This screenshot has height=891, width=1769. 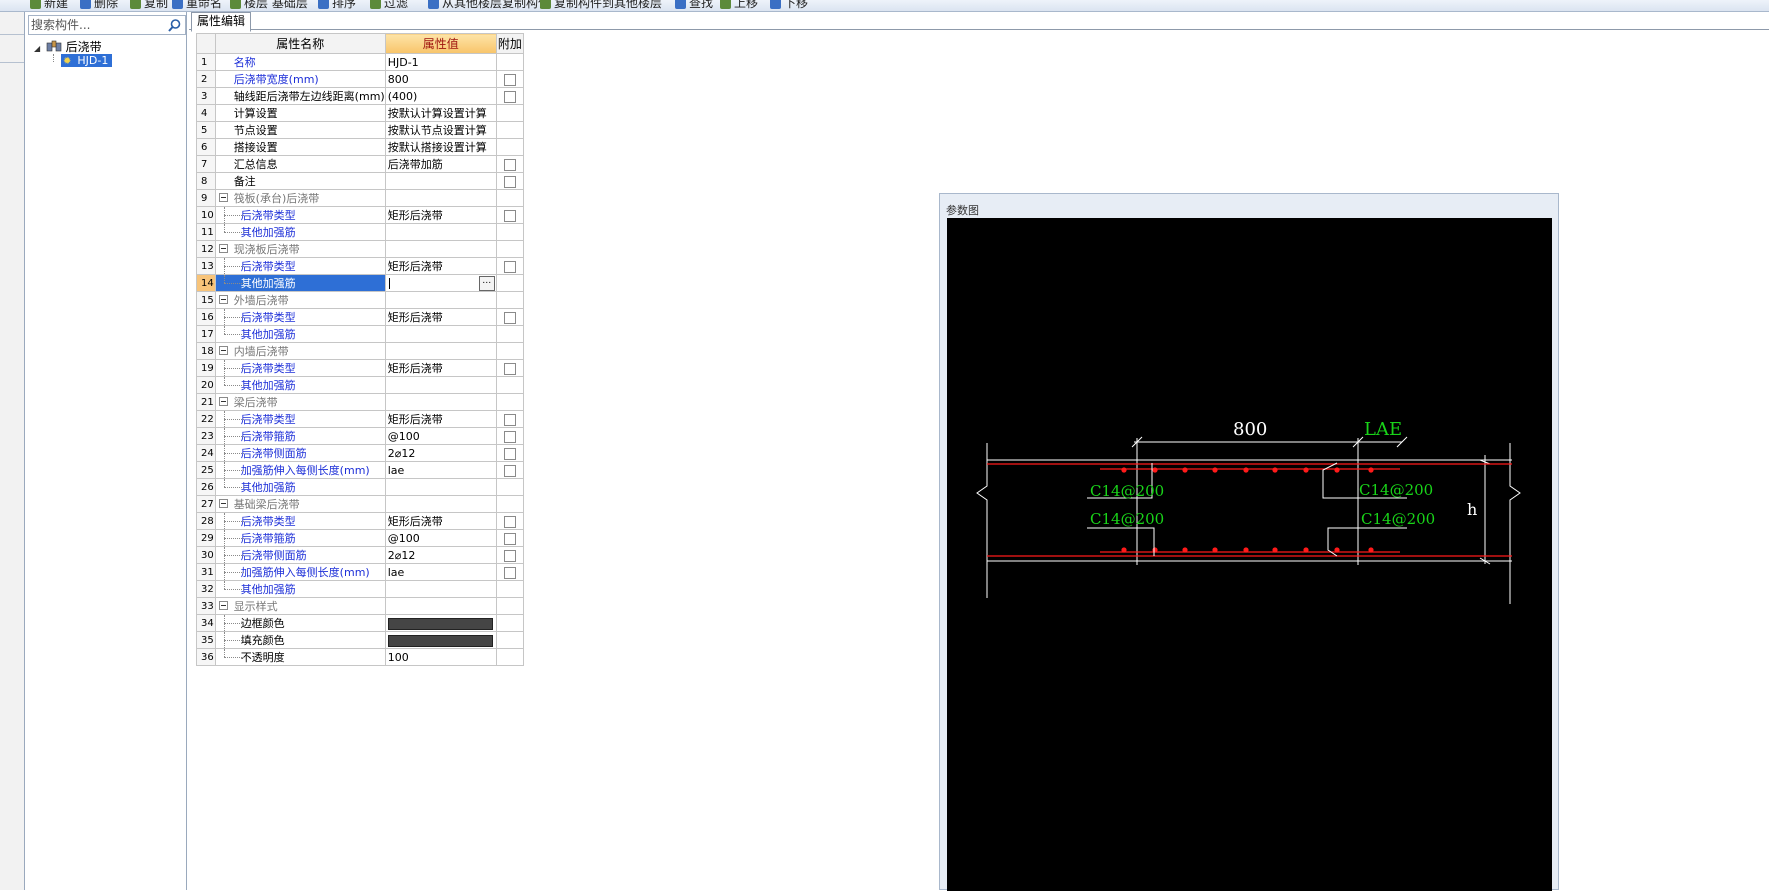 I want to click on property-row: 22 后浇带类型 矩形后浇带, so click(x=360, y=419).